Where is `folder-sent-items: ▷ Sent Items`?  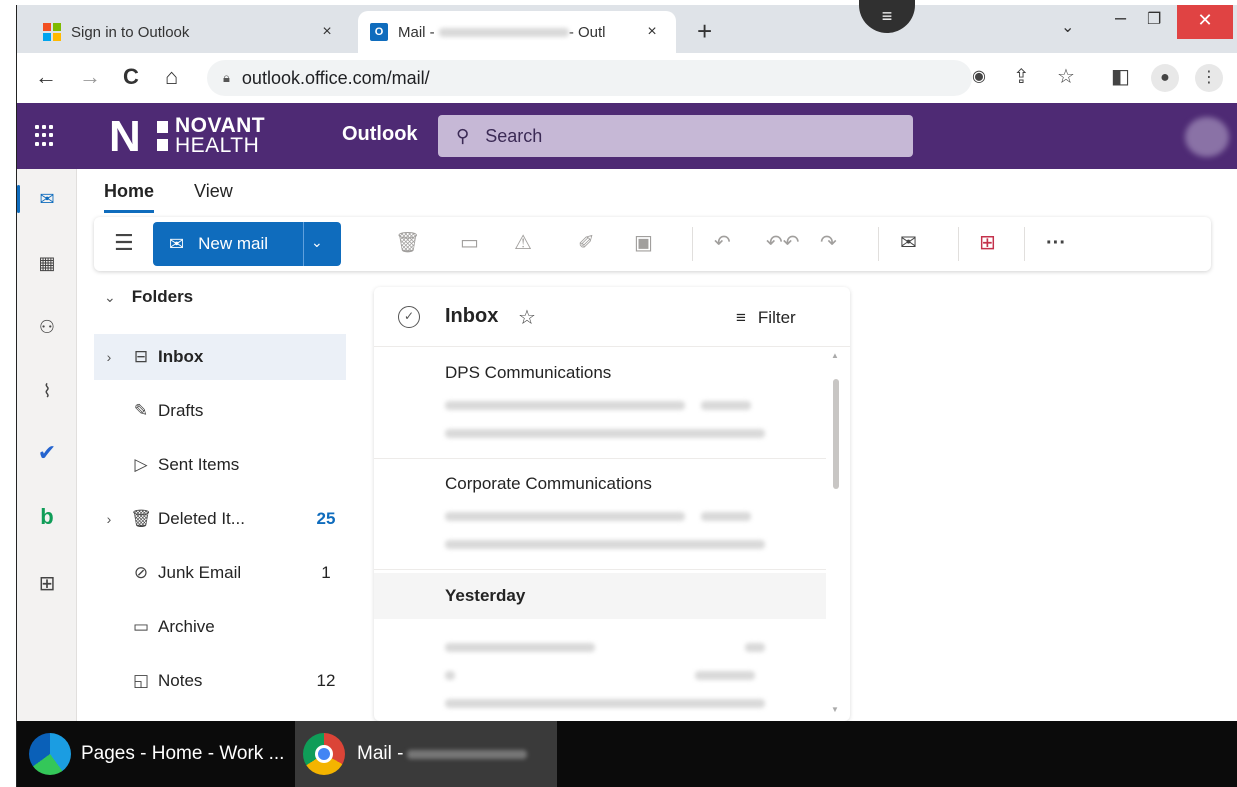
folder-sent-items: ▷ Sent Items is located at coordinates (220, 465).